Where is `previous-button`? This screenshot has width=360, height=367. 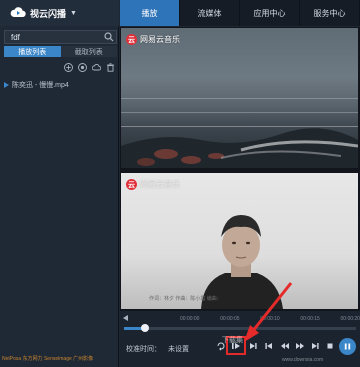 previous-button is located at coordinates (269, 346).